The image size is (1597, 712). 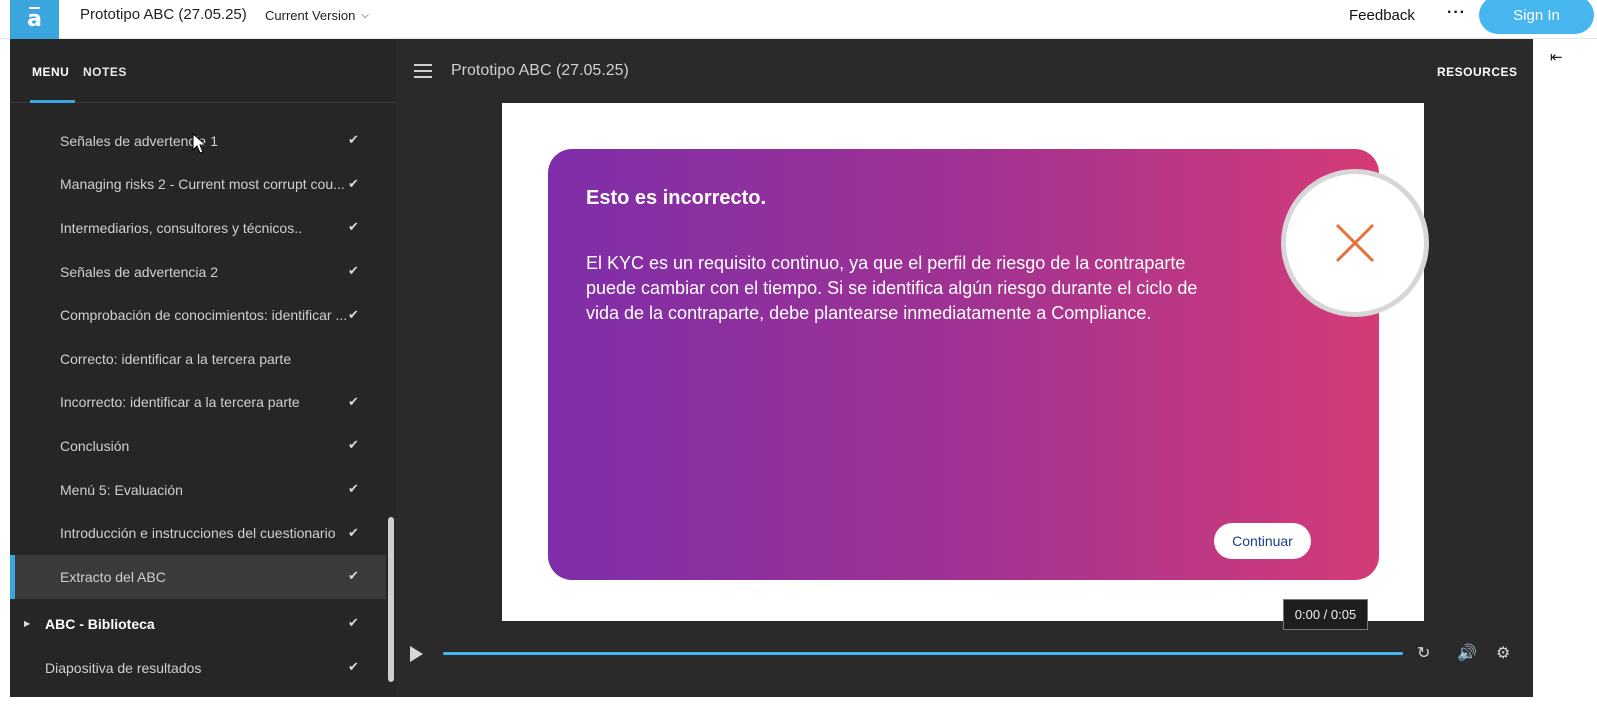 I want to click on menu-item: Menú 5: Evaluación ✔, so click(x=198, y=490).